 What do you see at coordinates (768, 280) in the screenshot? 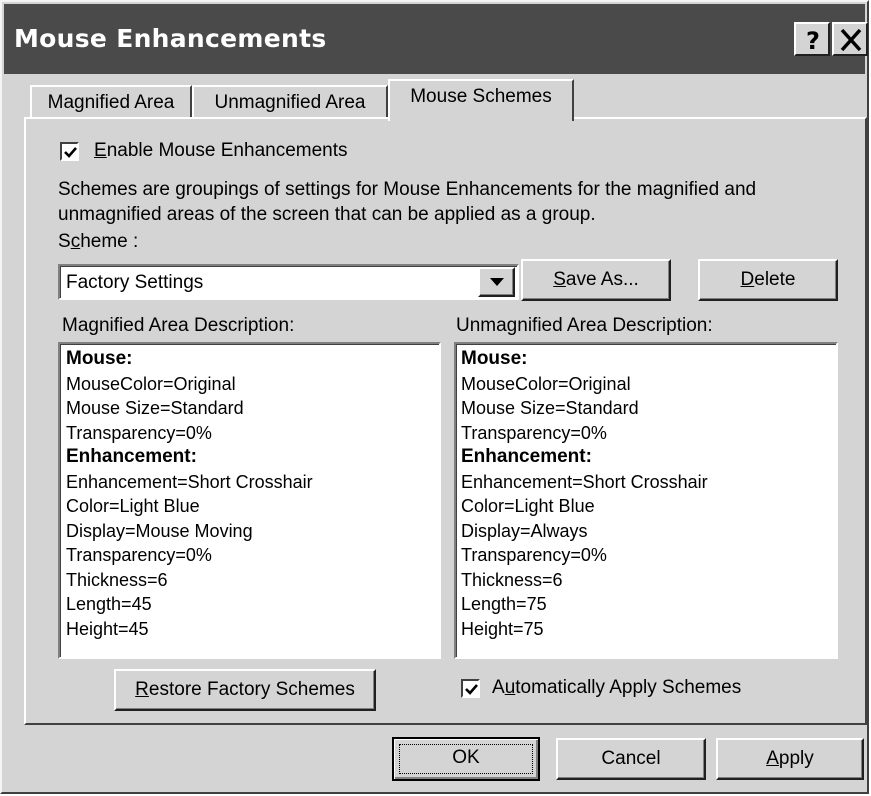
I see `delete-button: Delete` at bounding box center [768, 280].